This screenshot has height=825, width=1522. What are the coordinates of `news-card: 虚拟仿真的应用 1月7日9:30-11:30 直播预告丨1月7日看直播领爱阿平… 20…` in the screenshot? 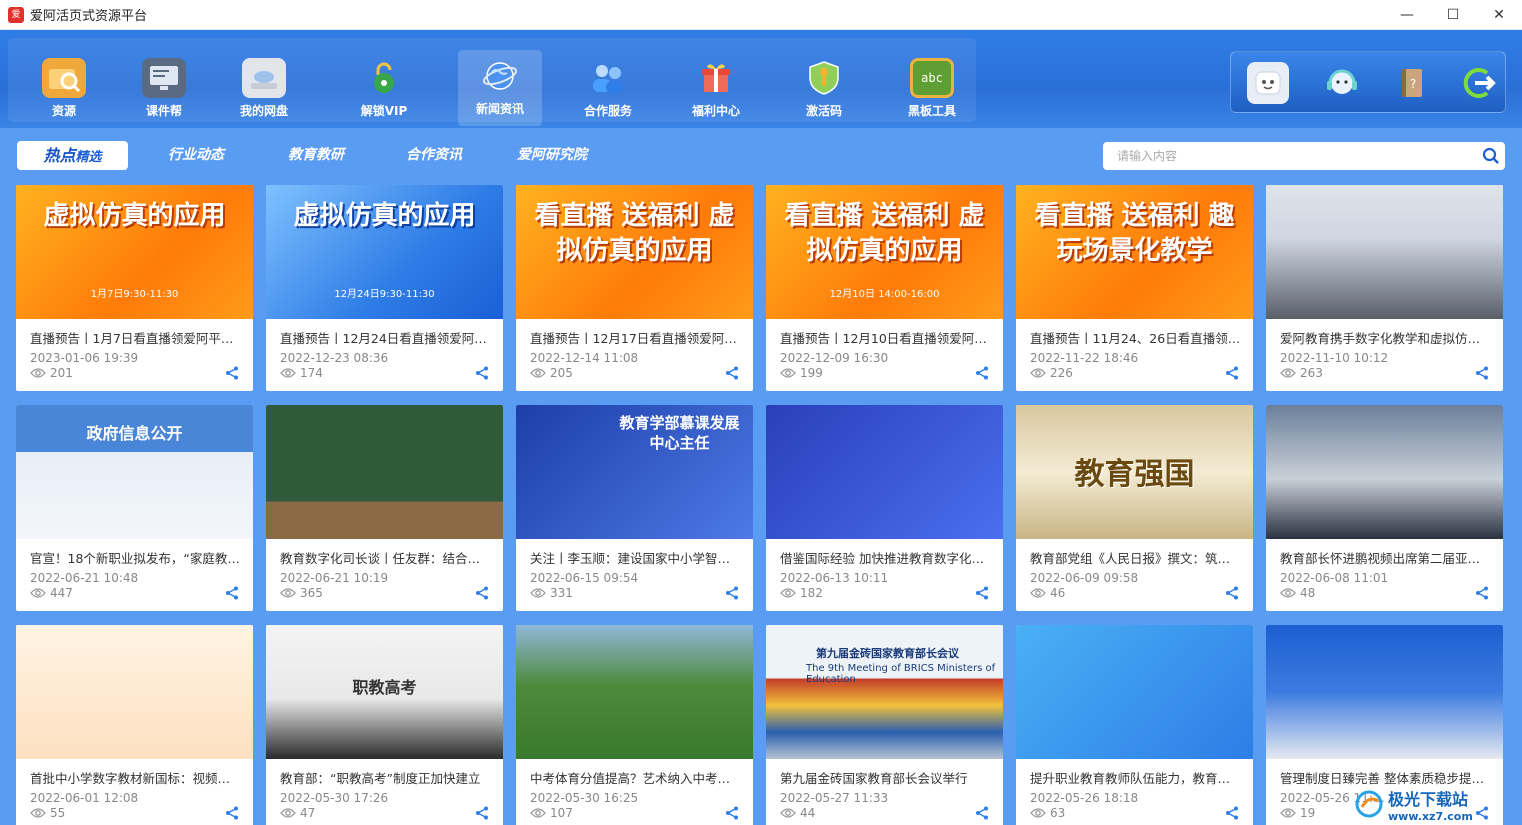 It's located at (134, 288).